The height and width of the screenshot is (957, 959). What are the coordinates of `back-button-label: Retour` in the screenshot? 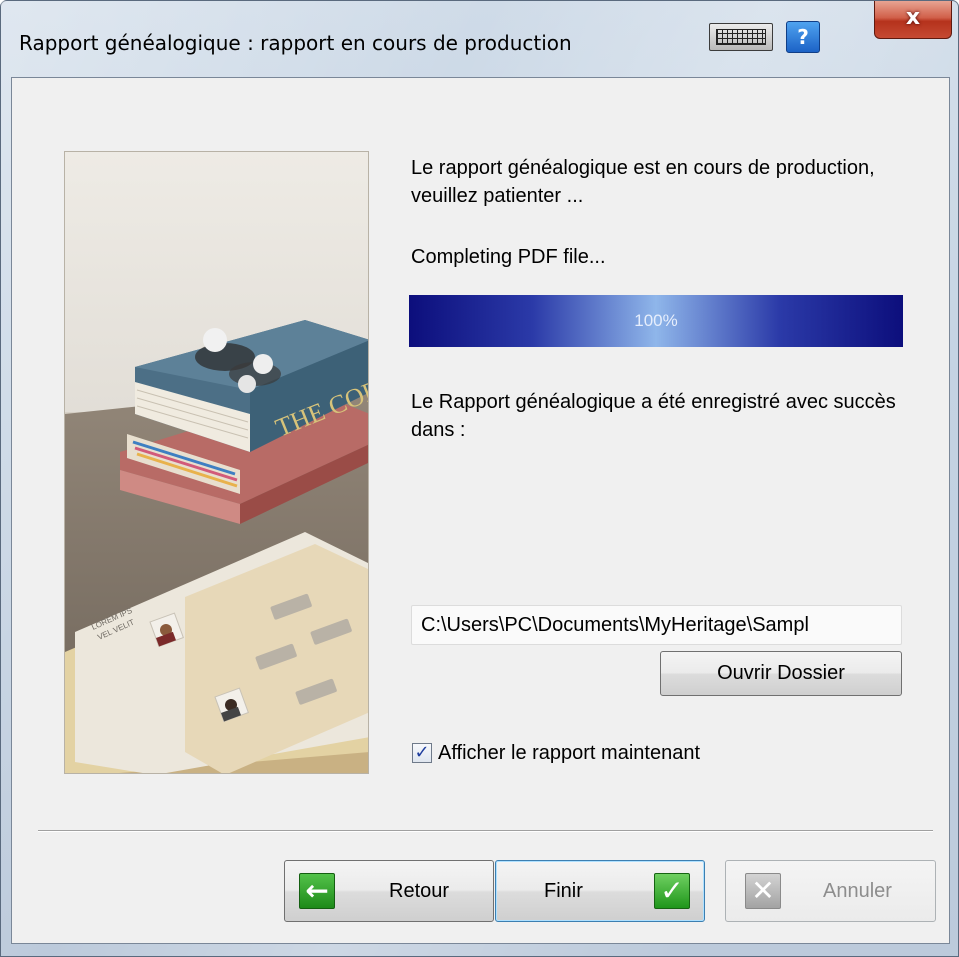 It's located at (419, 891).